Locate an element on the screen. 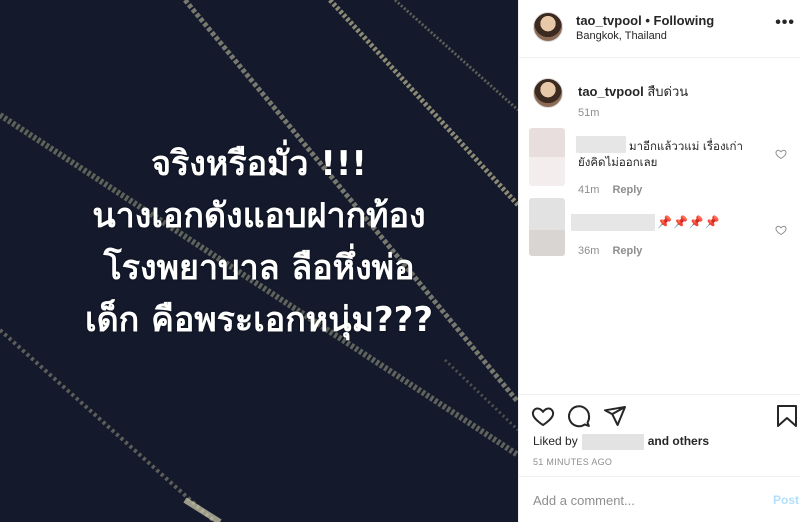  caption-line: โรงพยาบาล ลือหึ่งพ่อ is located at coordinates (259, 268).